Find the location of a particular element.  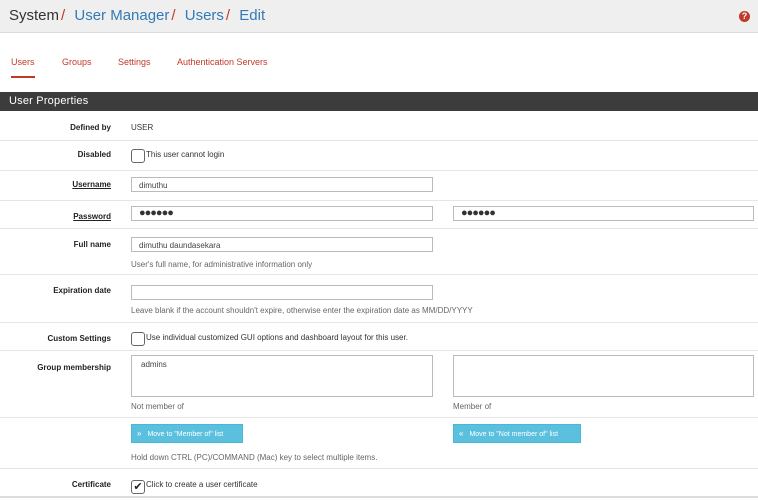

help-icon: ? is located at coordinates (744, 16).